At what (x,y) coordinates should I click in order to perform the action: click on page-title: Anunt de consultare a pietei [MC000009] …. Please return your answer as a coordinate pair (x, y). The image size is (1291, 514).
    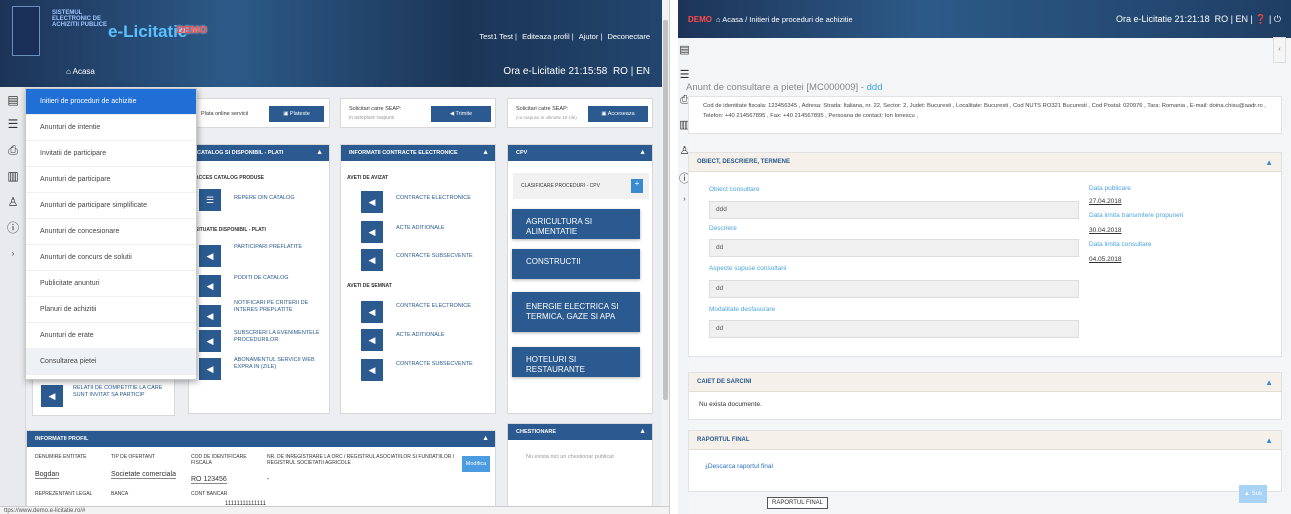
    Looking at the image, I should click on (784, 87).